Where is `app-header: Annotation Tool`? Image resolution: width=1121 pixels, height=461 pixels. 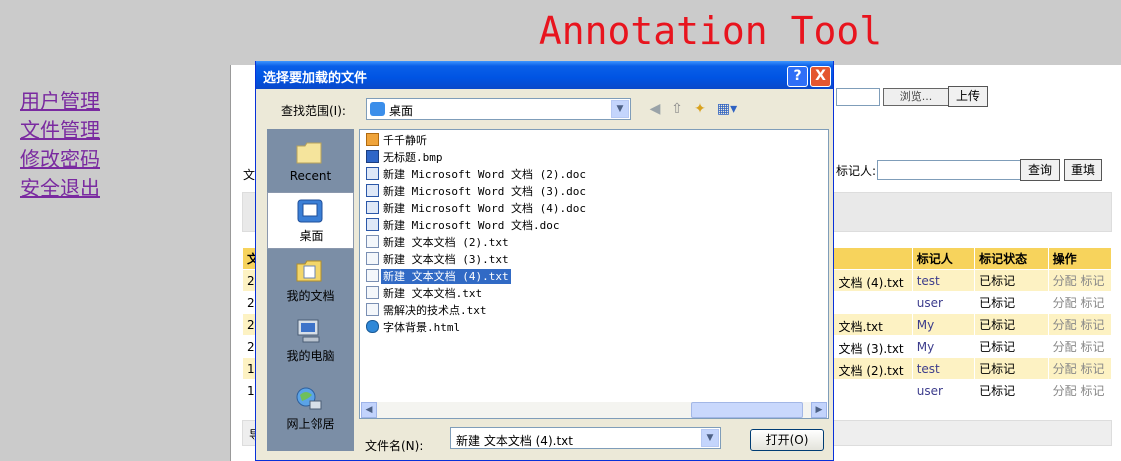
app-header: Annotation Tool is located at coordinates (560, 32).